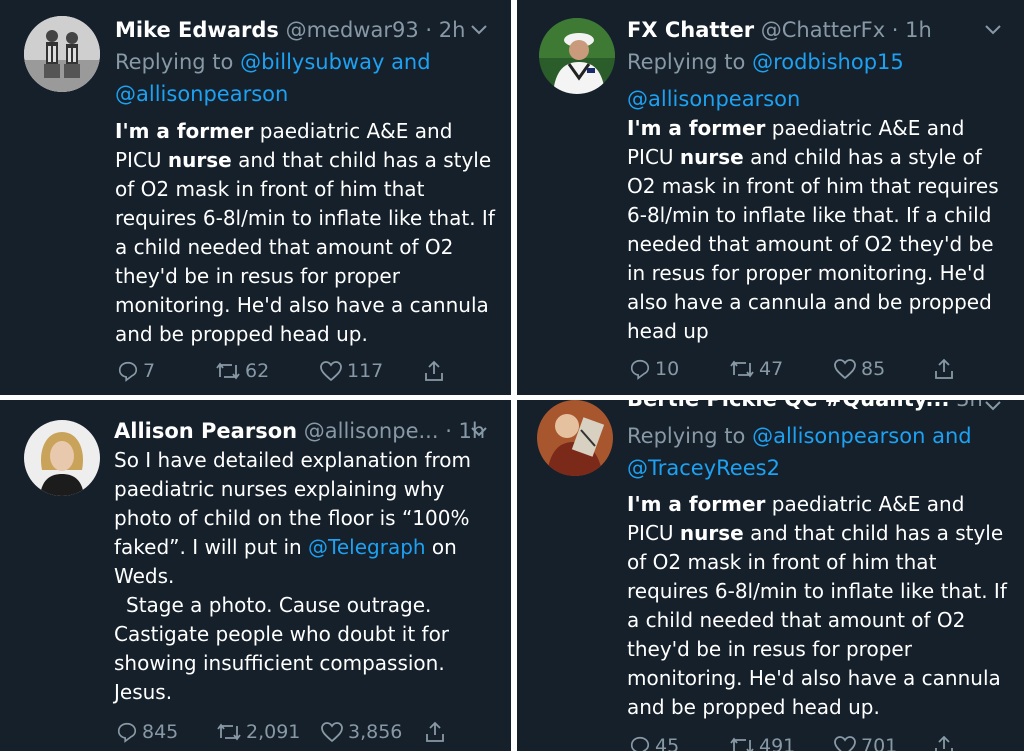  I want to click on tweet-actions: 7 62 117, so click(281, 371).